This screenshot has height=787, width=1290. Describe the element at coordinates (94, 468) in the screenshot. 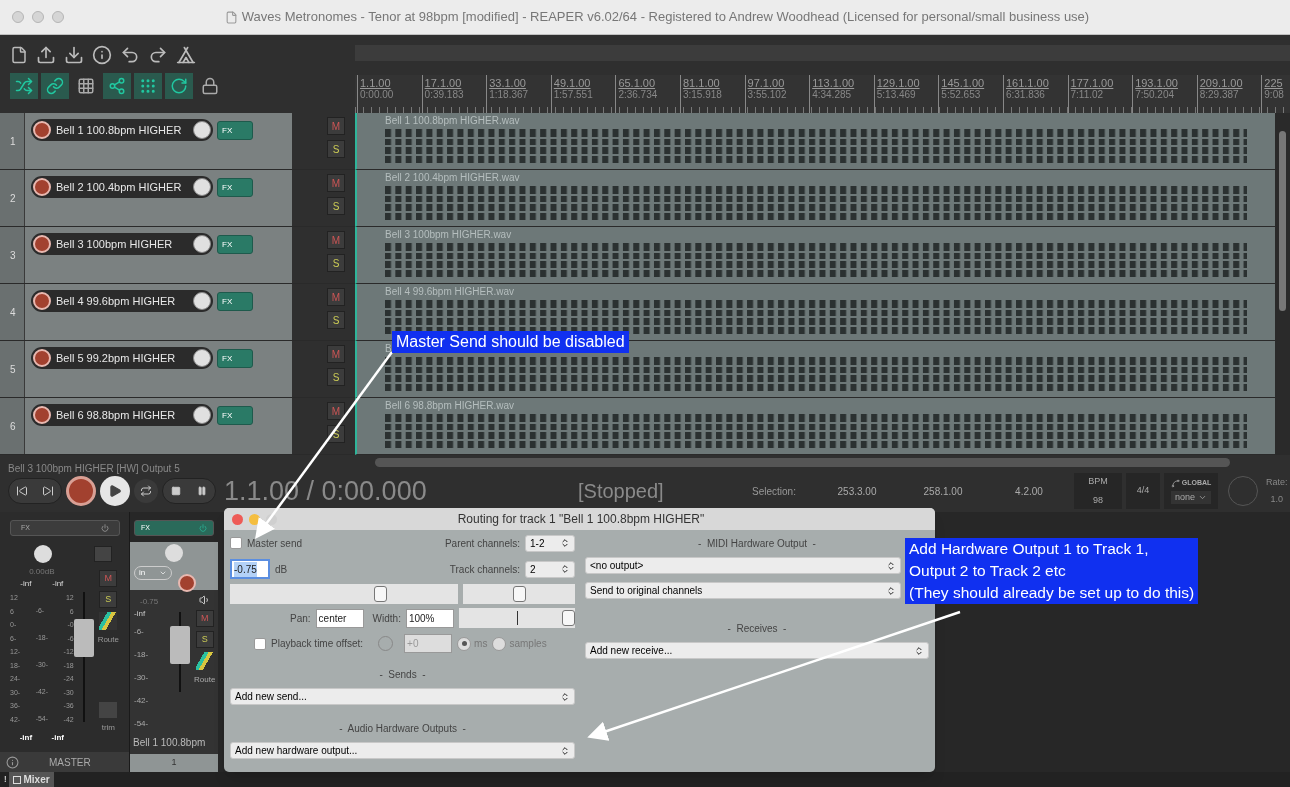

I see `status-text: Bell 3 100bpm HIGHER [HW] Output 5` at that location.